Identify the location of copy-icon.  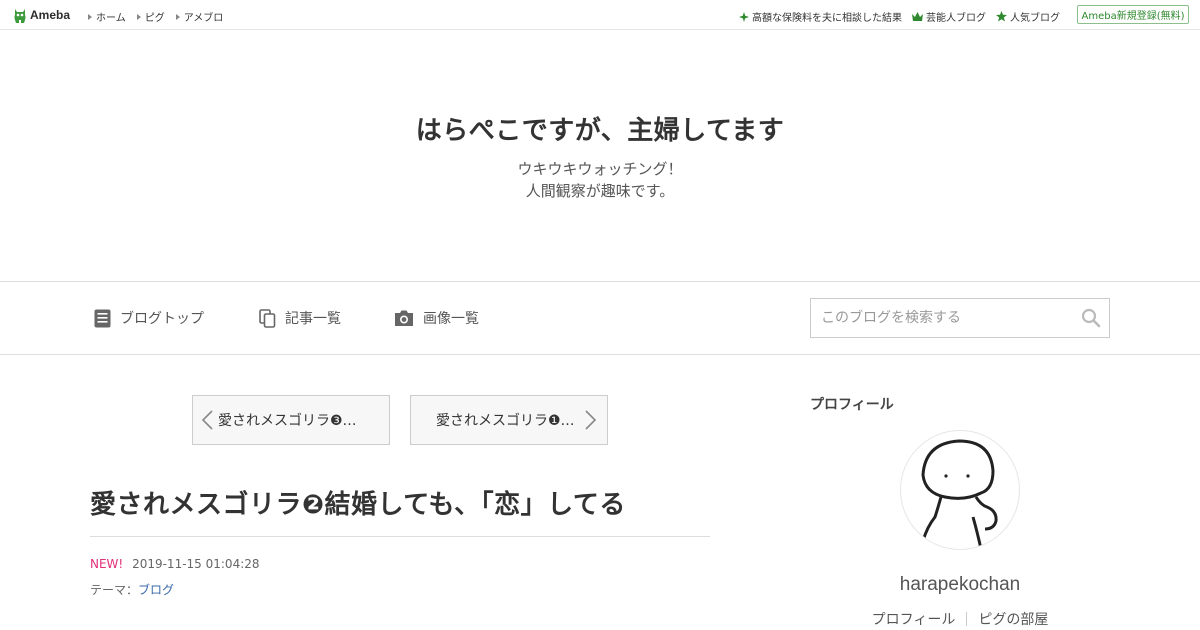
(267, 318).